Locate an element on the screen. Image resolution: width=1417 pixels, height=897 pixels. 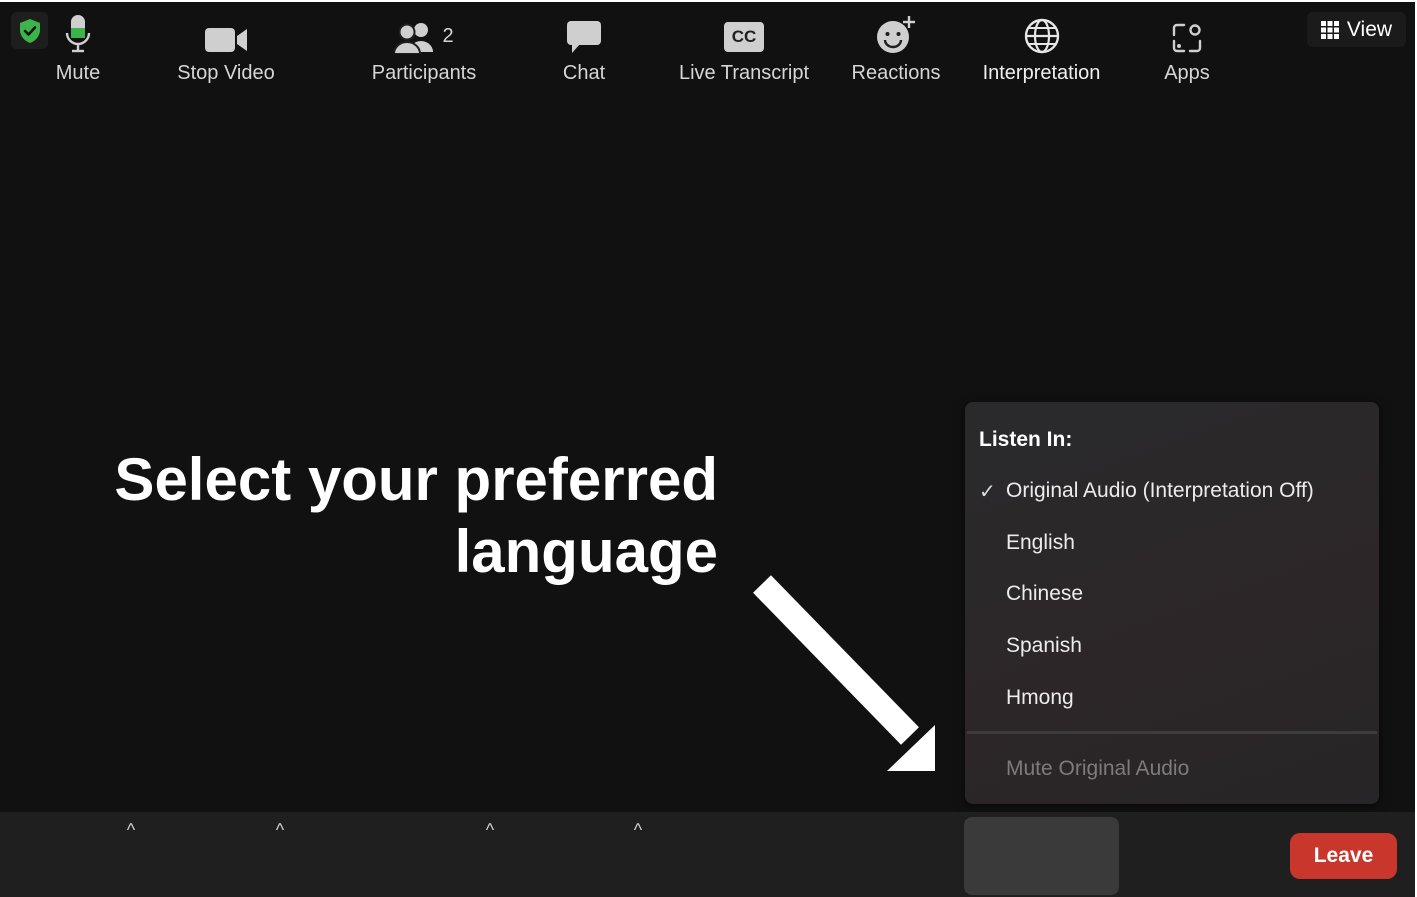
apps-button: Apps is located at coordinates (1187, 42).